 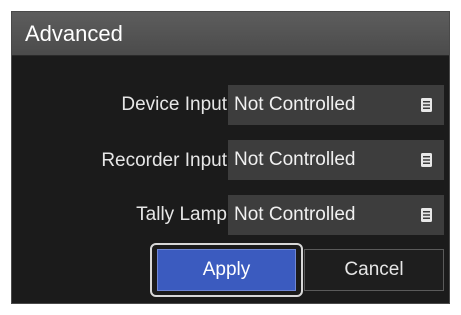 I want to click on tally-lamp-select: Not Controlled, so click(x=336, y=215).